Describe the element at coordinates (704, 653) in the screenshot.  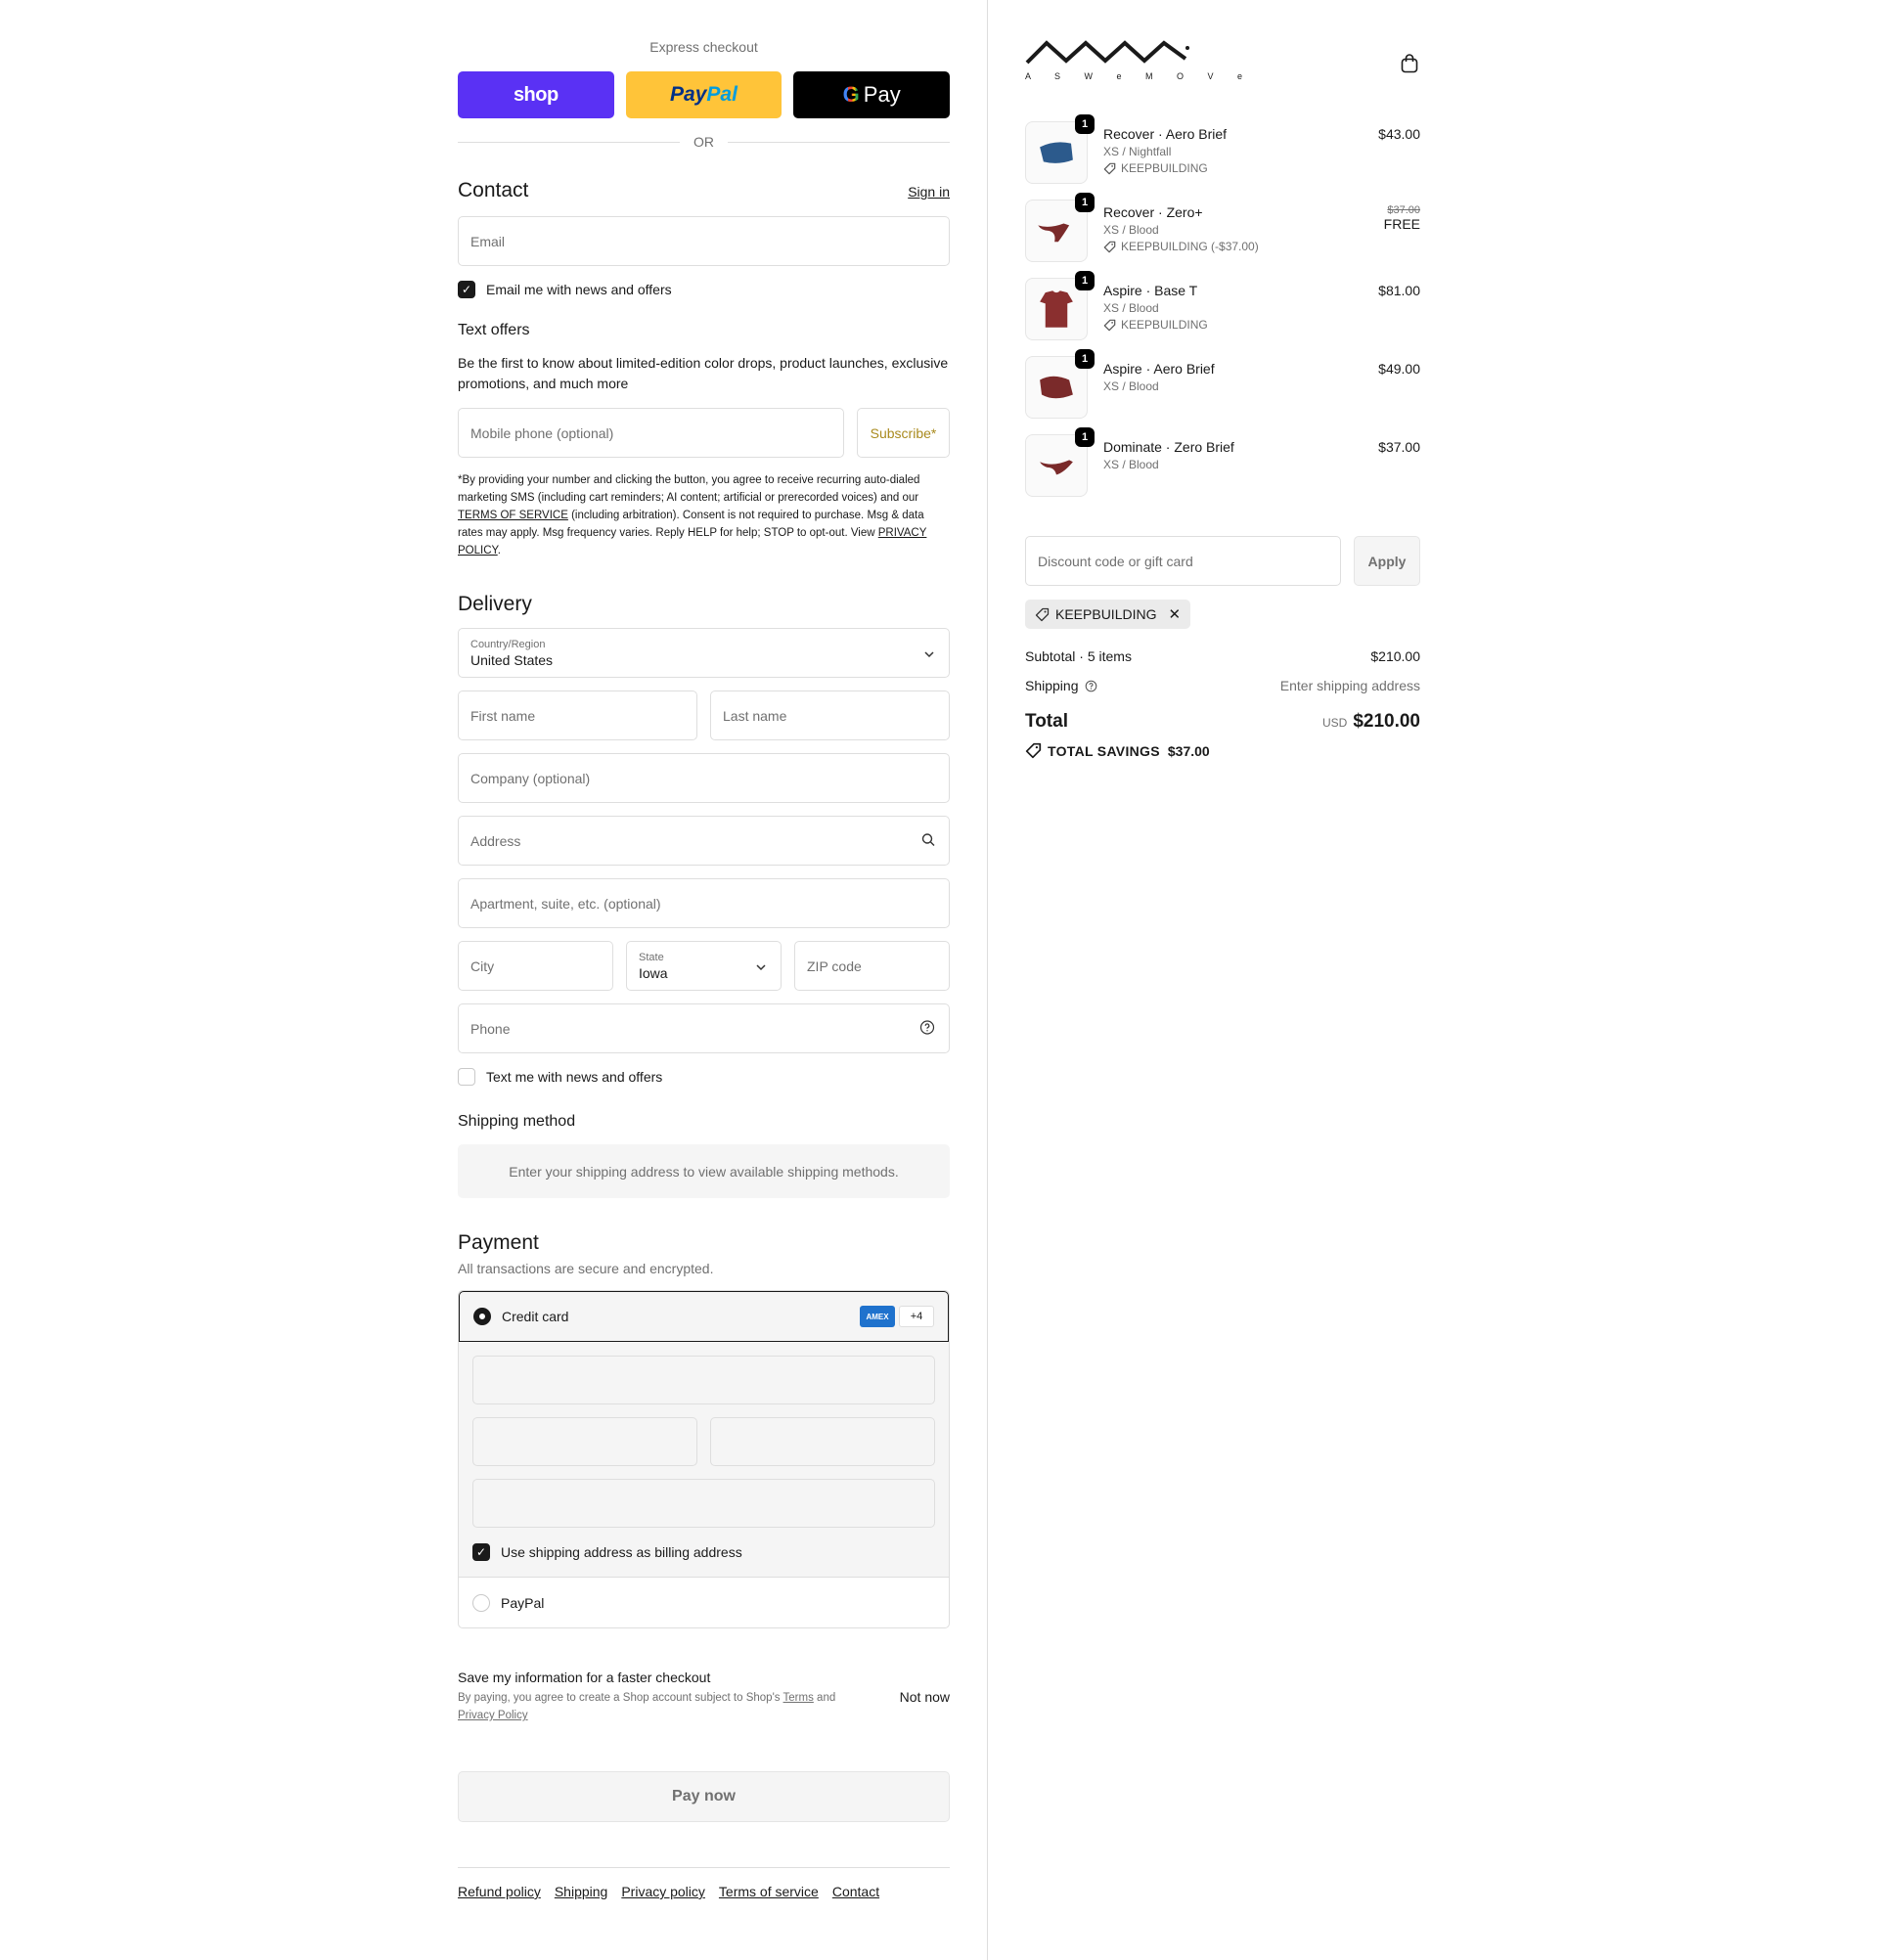
I see `country-select: Country/Region United States` at that location.